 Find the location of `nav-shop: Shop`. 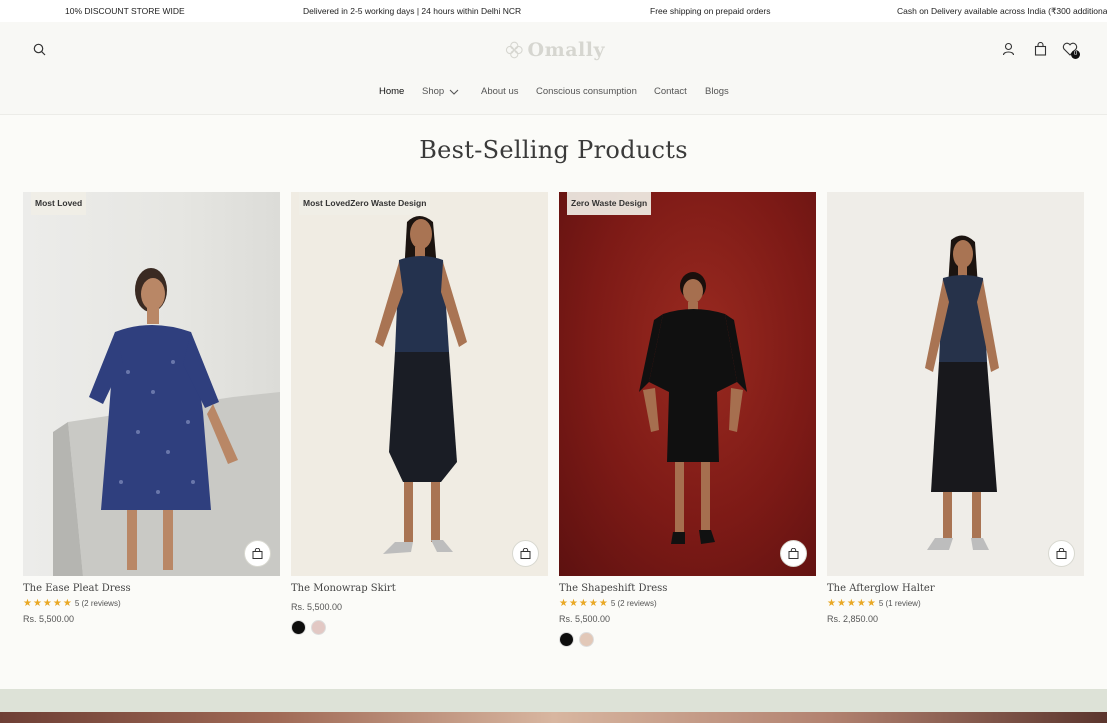

nav-shop: Shop is located at coordinates (440, 91).